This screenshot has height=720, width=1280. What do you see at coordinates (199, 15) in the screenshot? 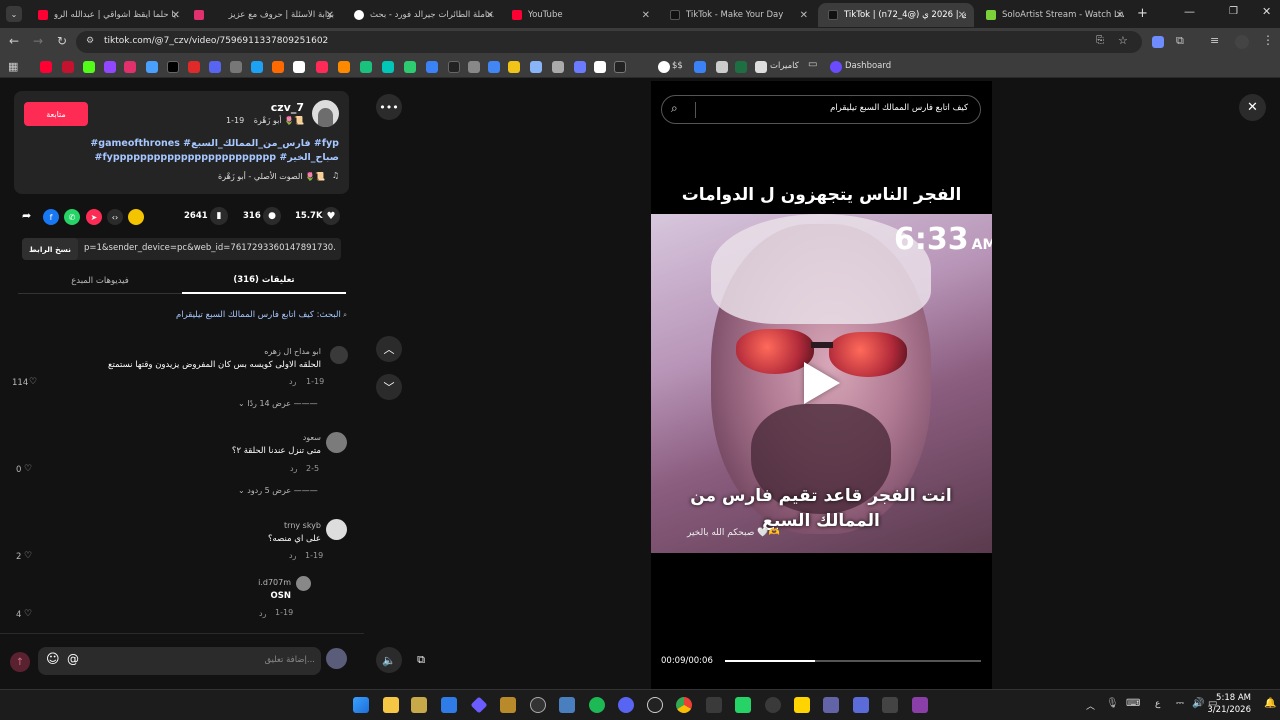
I see `browser-tab` at bounding box center [199, 15].